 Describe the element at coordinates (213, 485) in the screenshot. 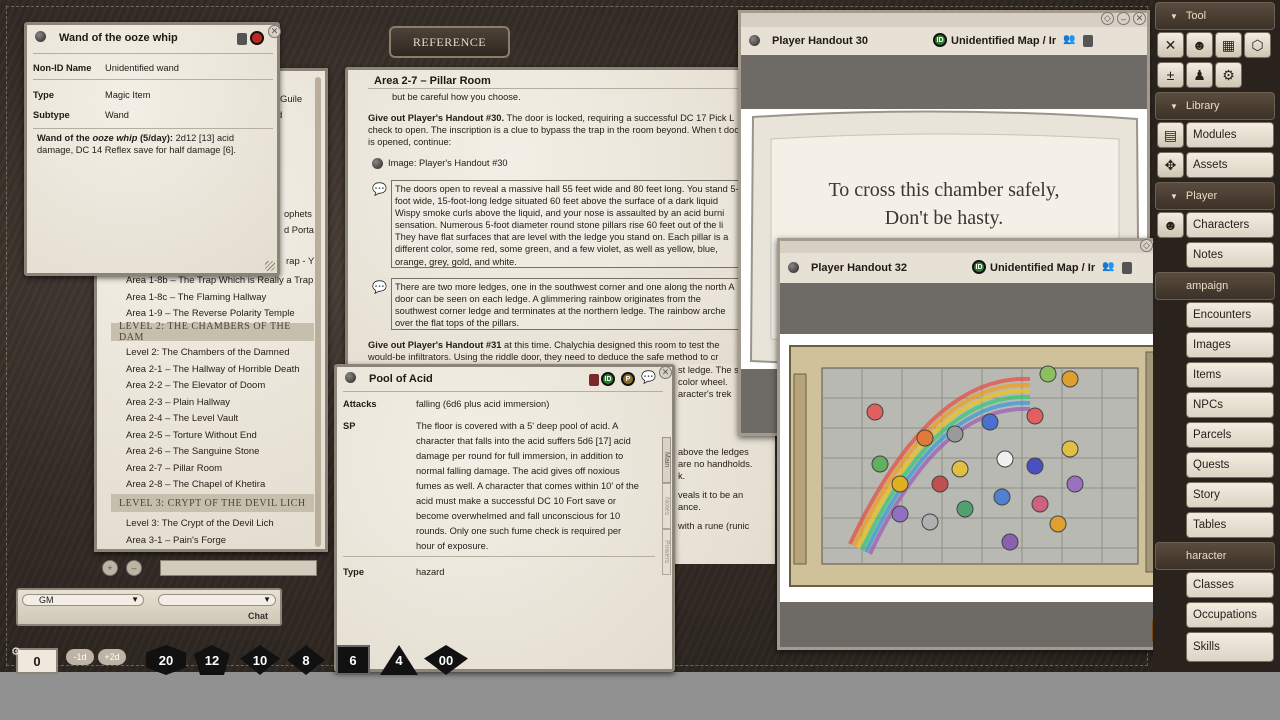

I see `index-item: Area 2-8 – The Chapel of Khetira` at that location.